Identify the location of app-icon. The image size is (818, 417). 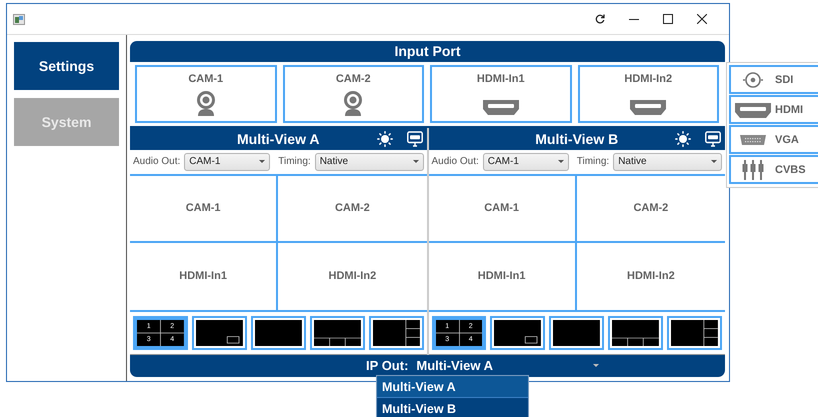
(19, 19).